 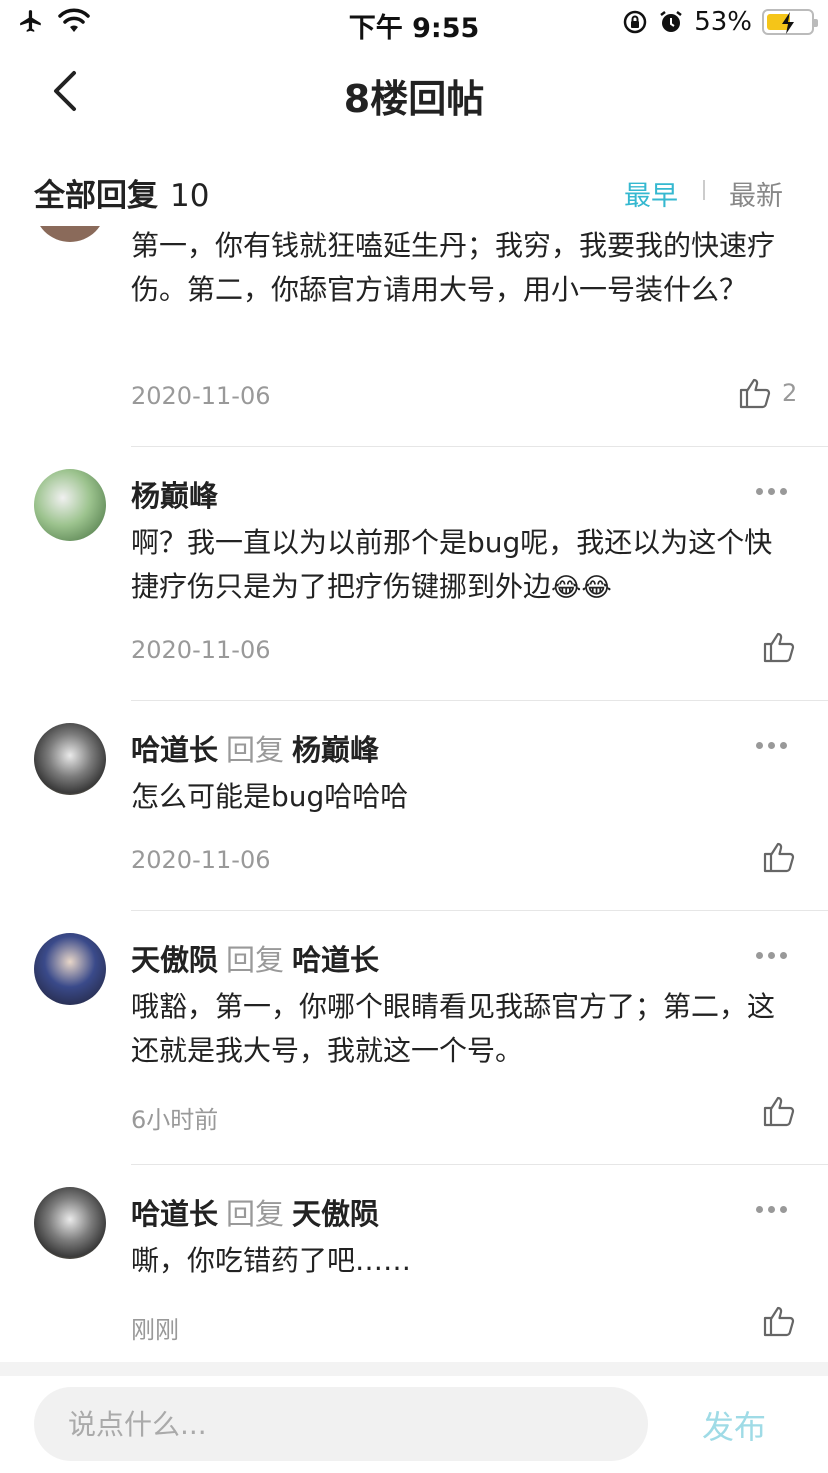 I want to click on reply-date: 刚刚, so click(x=155, y=1330).